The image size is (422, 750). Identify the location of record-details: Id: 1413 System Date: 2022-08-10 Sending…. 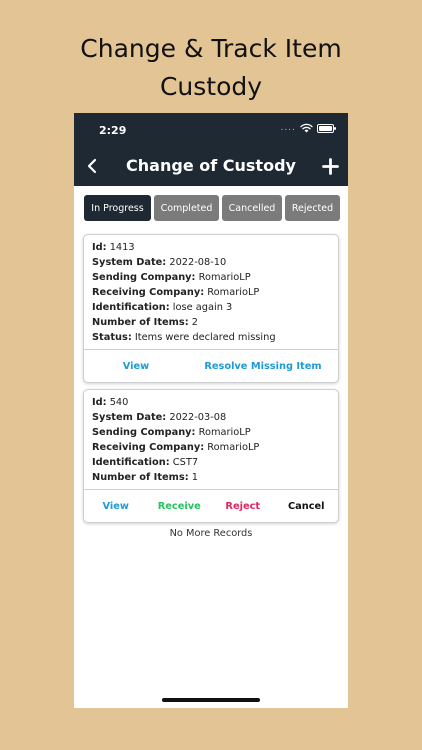
(211, 292).